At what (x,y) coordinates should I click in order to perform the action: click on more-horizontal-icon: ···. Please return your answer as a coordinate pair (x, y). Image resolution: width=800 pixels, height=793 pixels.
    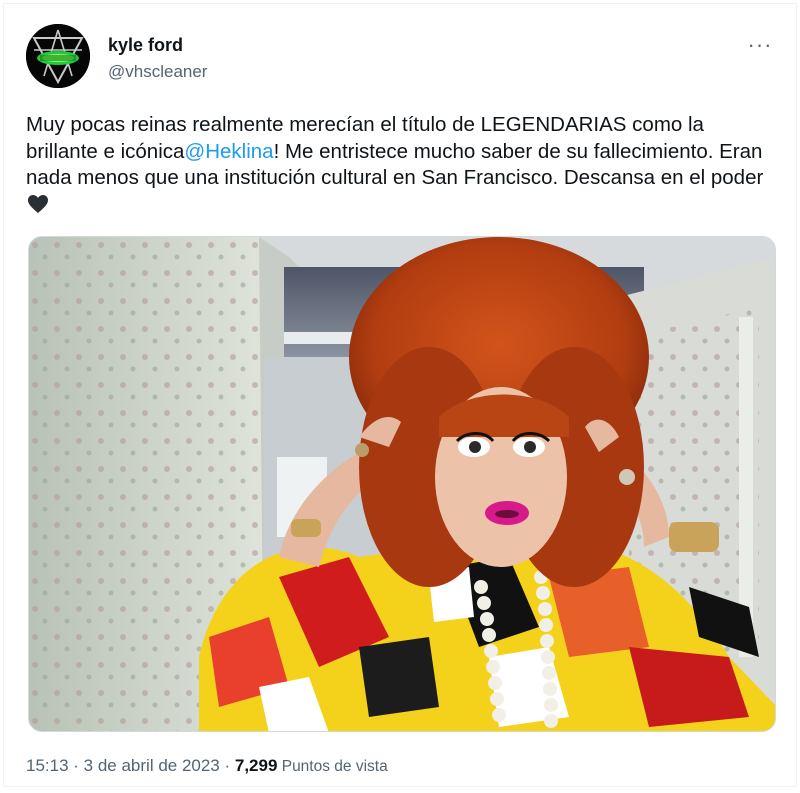
    Looking at the image, I should click on (760, 44).